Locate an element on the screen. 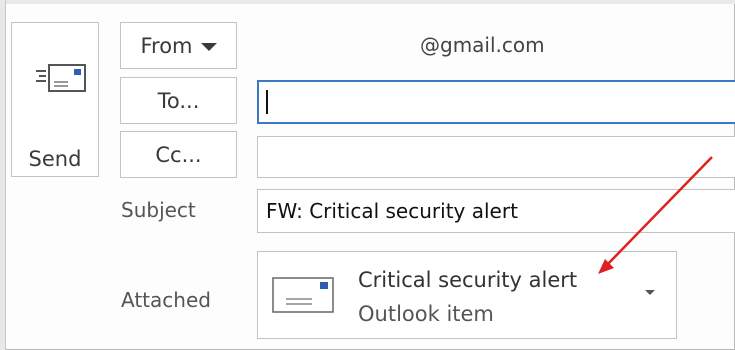  to-field is located at coordinates (496, 102).